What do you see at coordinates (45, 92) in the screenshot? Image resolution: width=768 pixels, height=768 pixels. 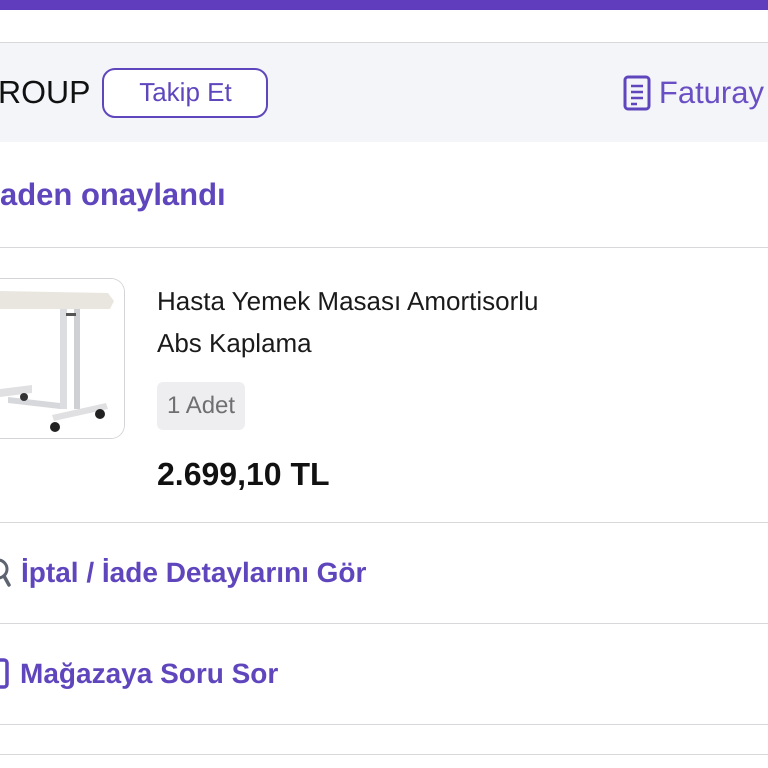 I see `store-name: ROUP` at bounding box center [45, 92].